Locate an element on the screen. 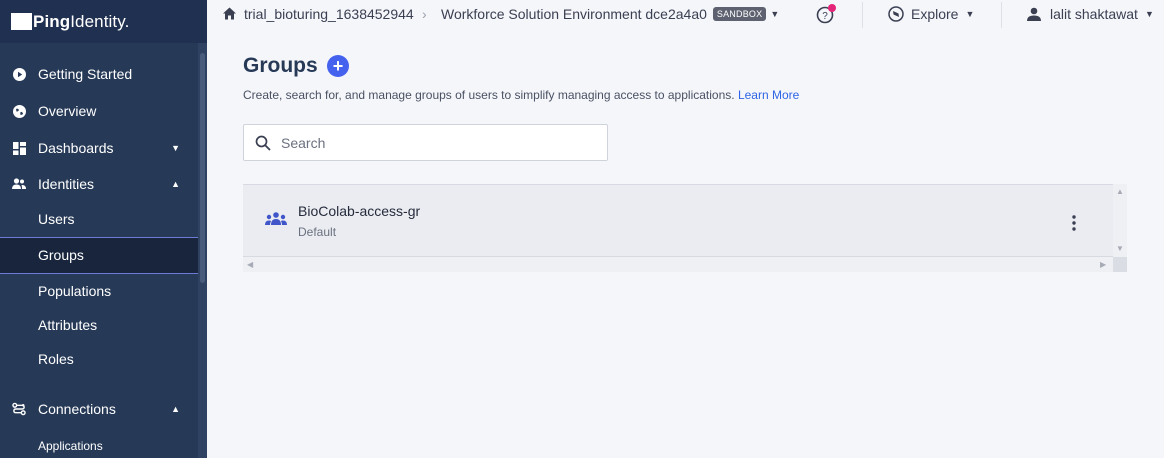 This screenshot has height=458, width=1164. breadcrumb-org: trial_bioturing_1638452944 is located at coordinates (329, 14).